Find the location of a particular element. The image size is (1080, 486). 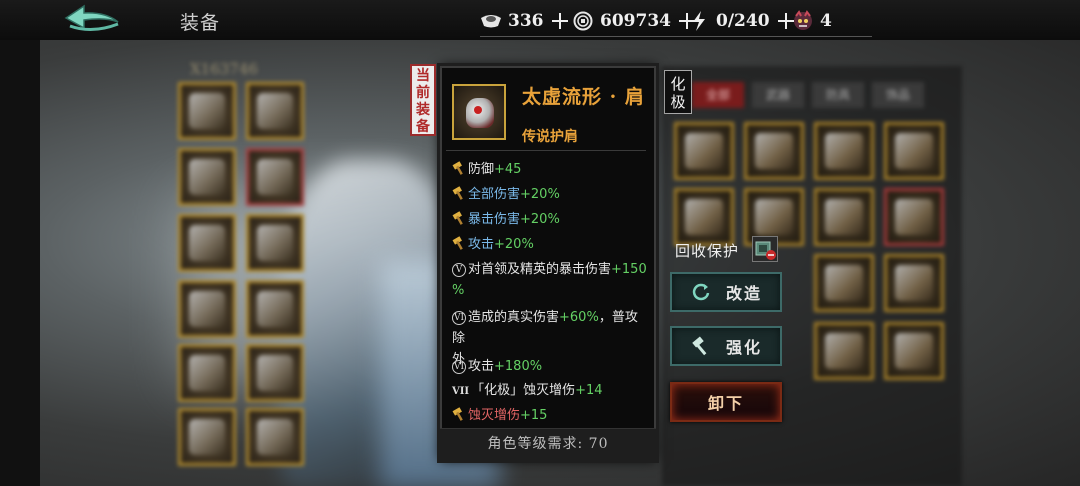

ingot-resource: 336 is located at coordinates (529, 22).